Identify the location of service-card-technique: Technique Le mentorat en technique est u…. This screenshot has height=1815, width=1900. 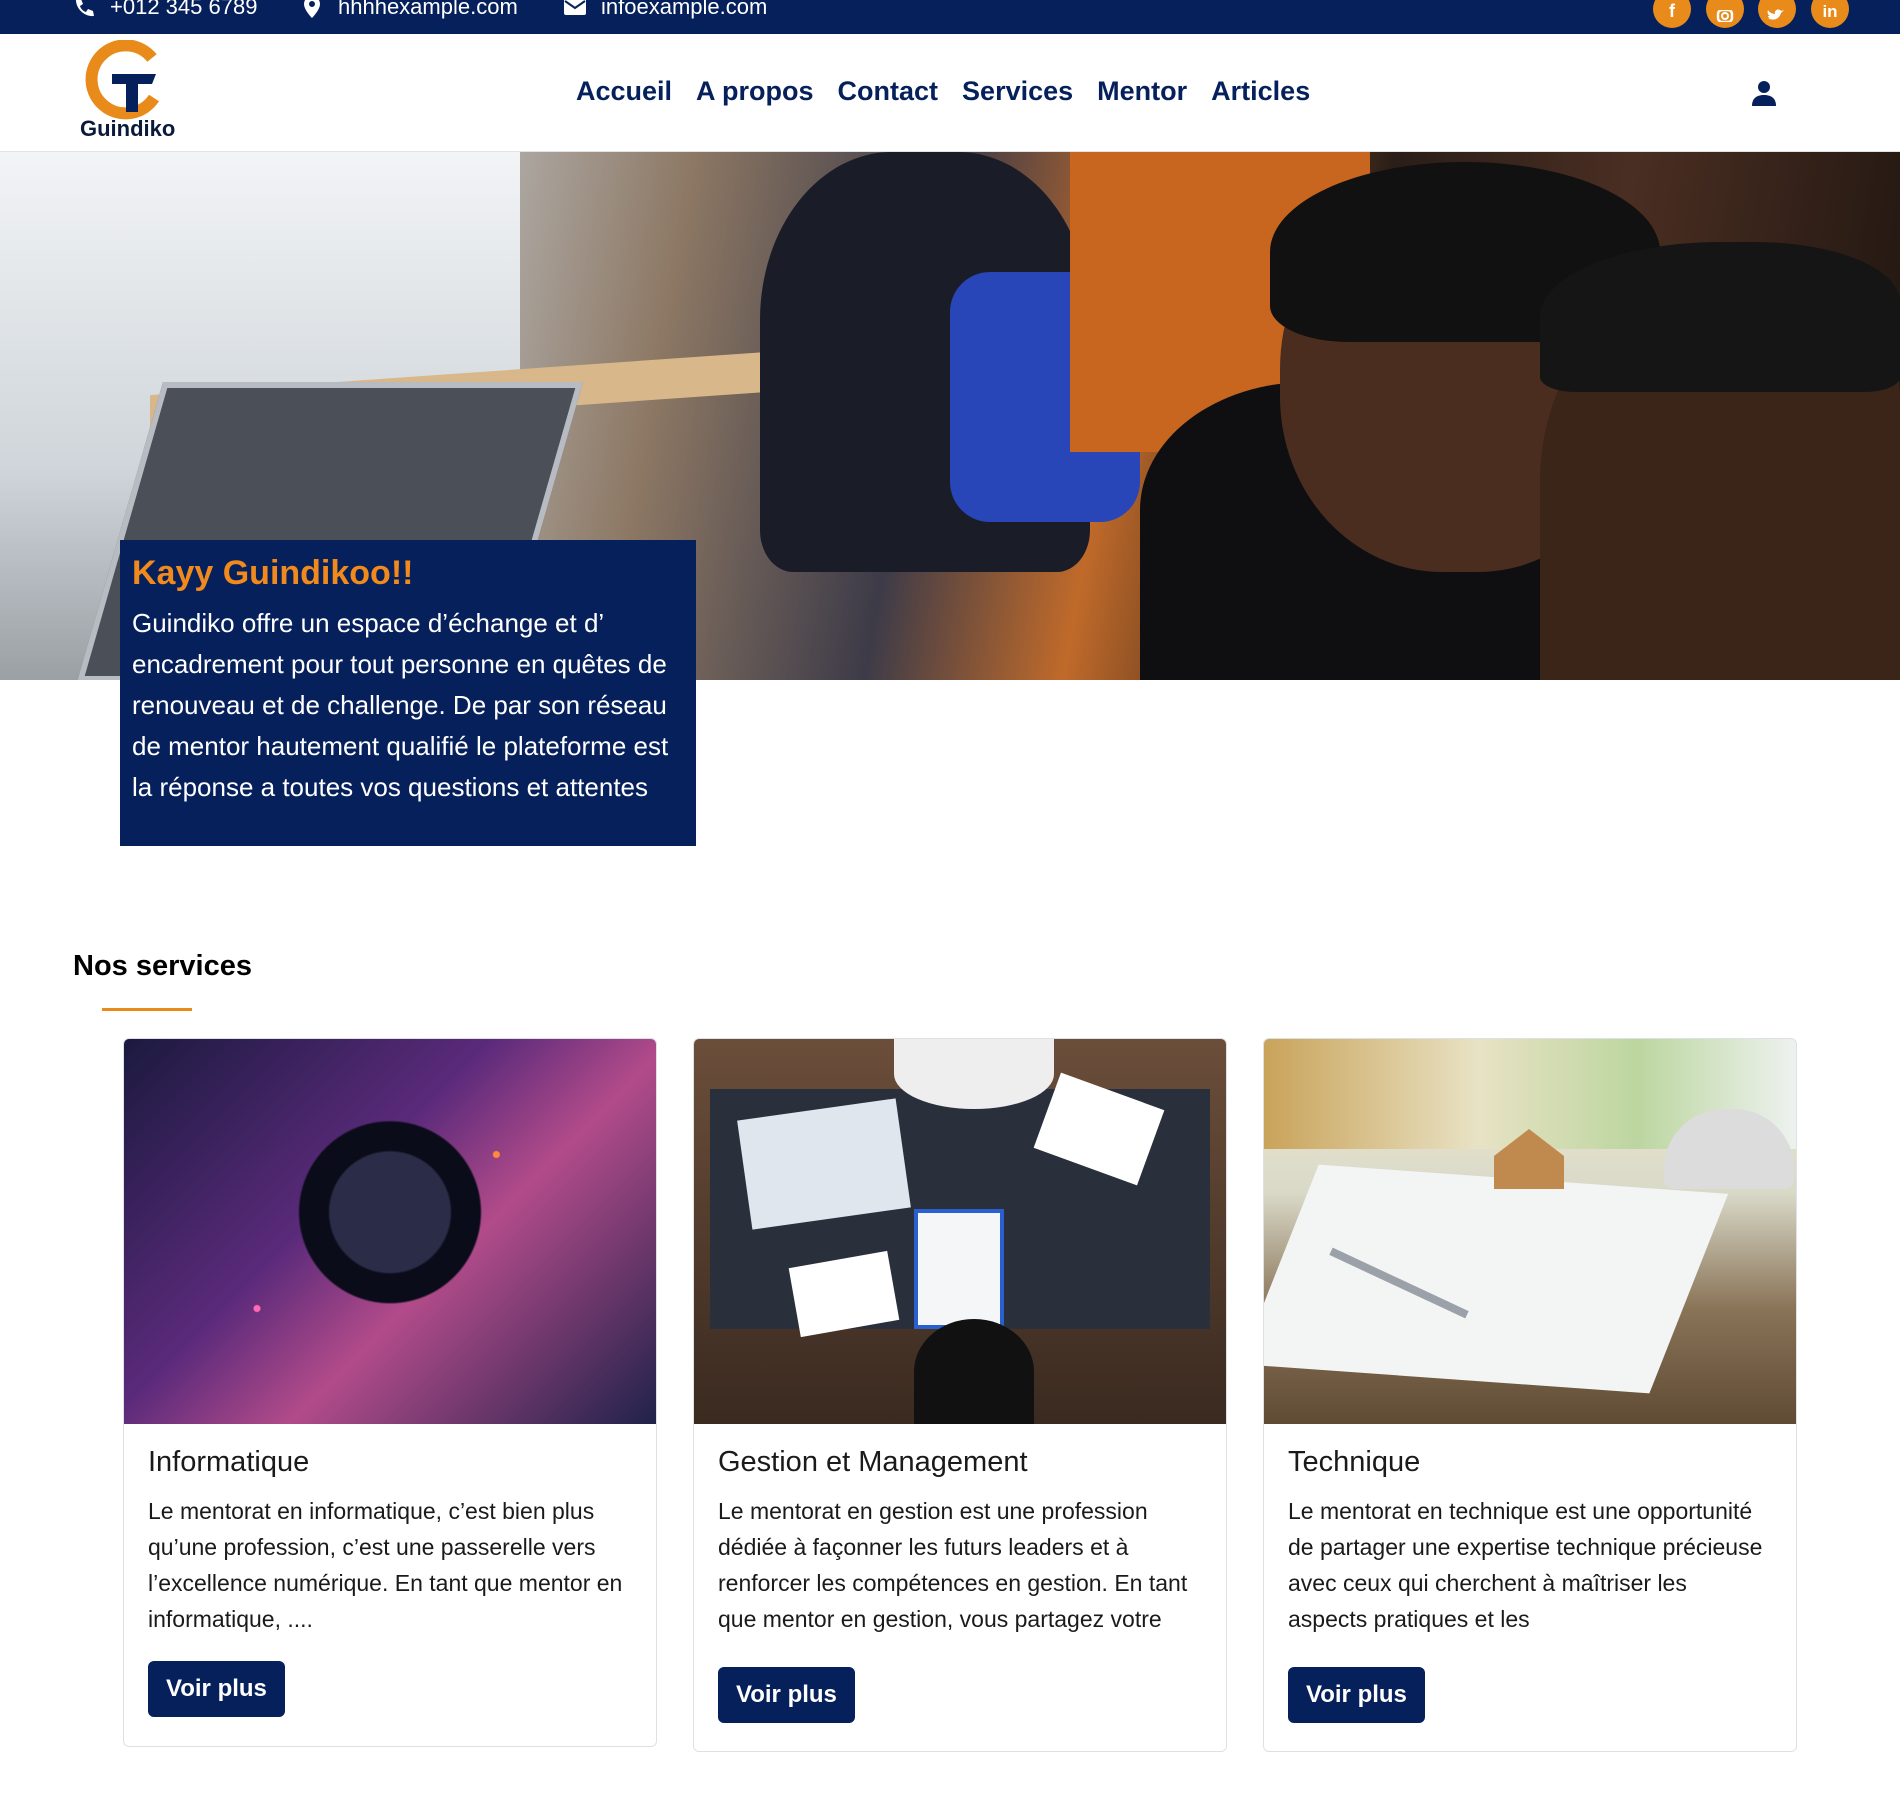
(1530, 1395).